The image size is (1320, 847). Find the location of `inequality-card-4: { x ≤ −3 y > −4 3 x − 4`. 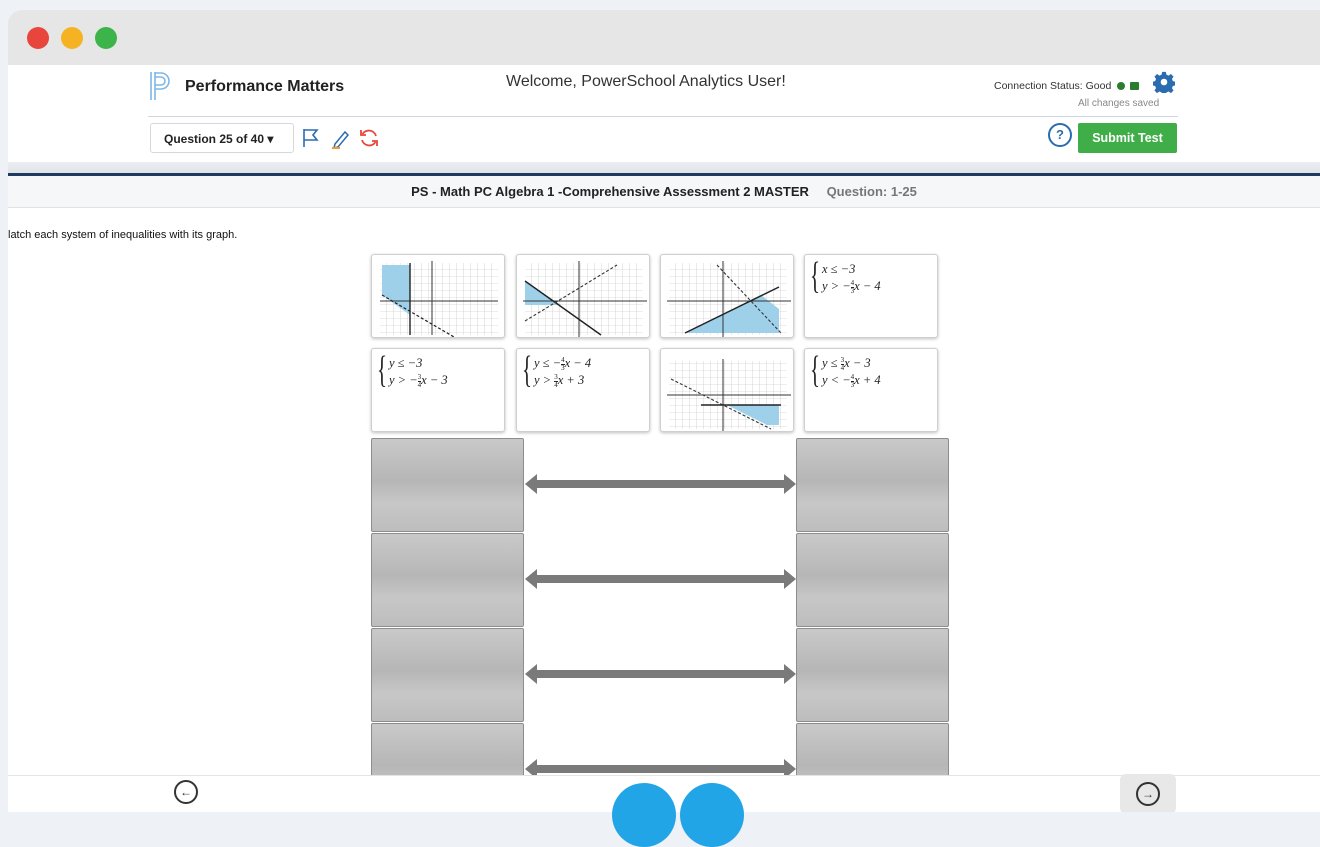

inequality-card-4: { x ≤ −3 y > −4 3 x − 4 is located at coordinates (871, 296).